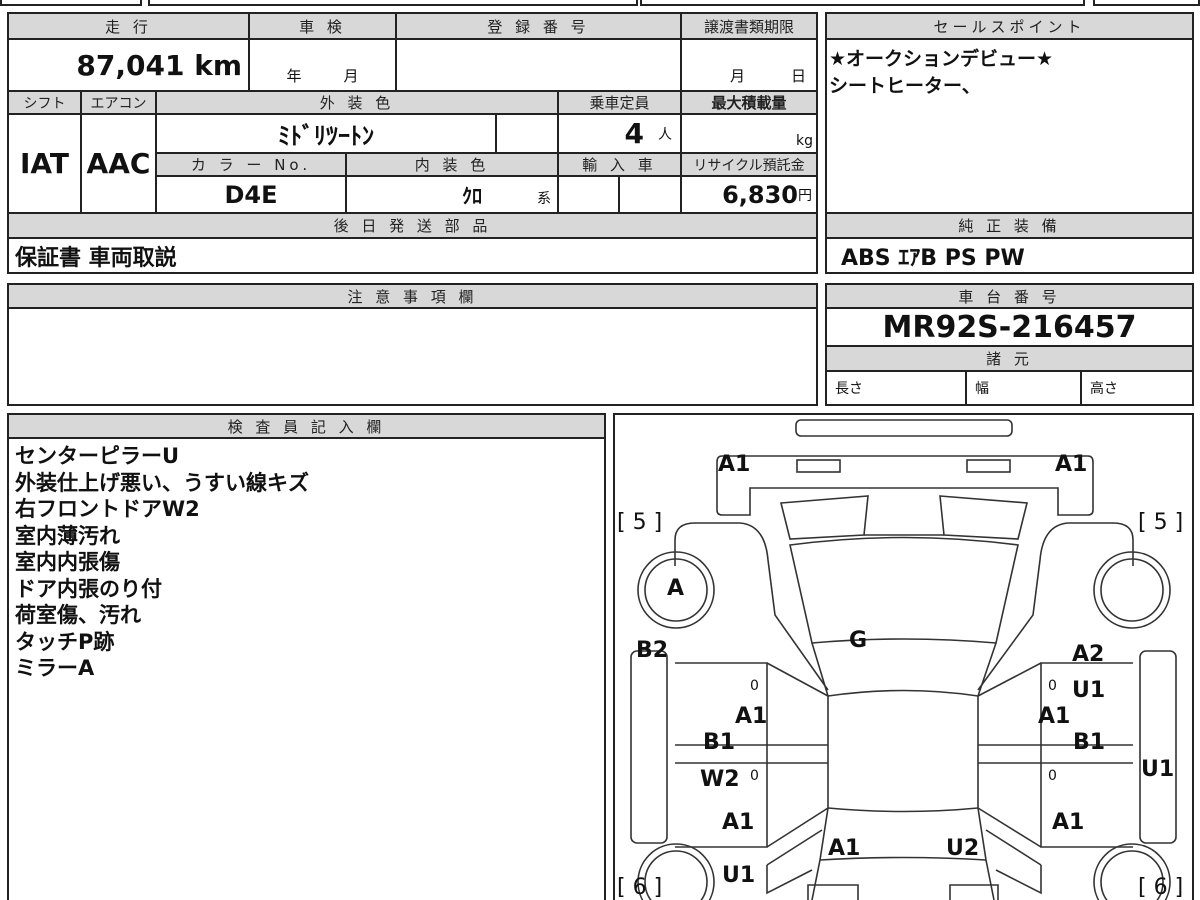  Describe the element at coordinates (858, 640) in the screenshot. I see `damage-rear-glass: G` at that location.